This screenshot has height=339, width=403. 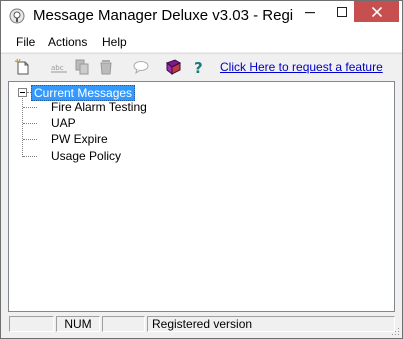 What do you see at coordinates (163, 15) in the screenshot?
I see `window-title: Message Manager Deluxe v3.03 - Regi` at bounding box center [163, 15].